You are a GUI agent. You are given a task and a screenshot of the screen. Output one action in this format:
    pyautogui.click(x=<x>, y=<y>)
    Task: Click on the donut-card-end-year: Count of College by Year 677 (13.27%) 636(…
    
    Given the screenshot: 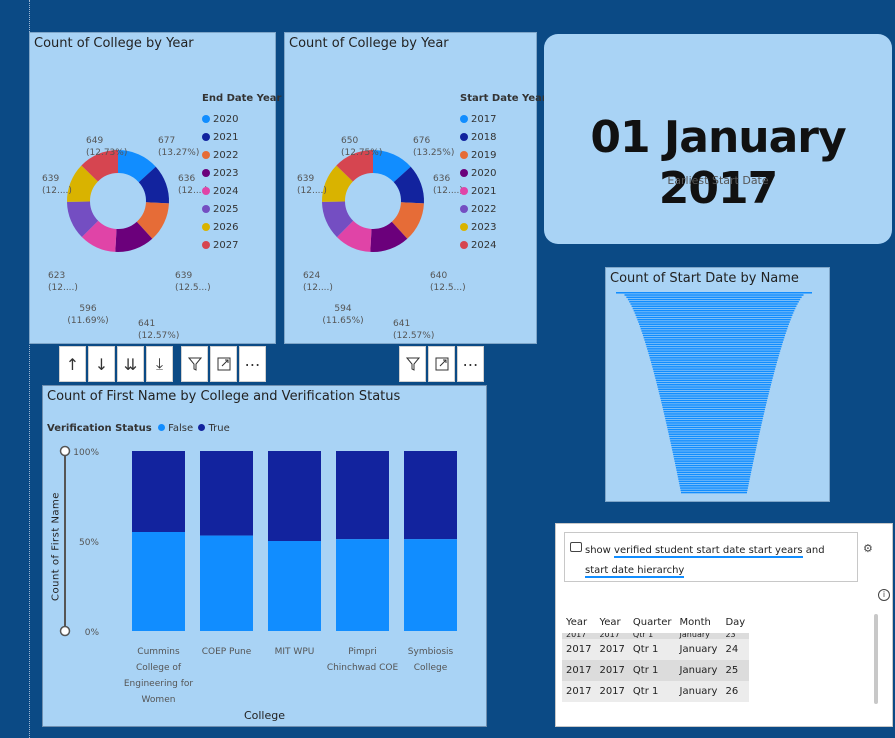 What is the action you would take?
    pyautogui.click(x=155, y=188)
    